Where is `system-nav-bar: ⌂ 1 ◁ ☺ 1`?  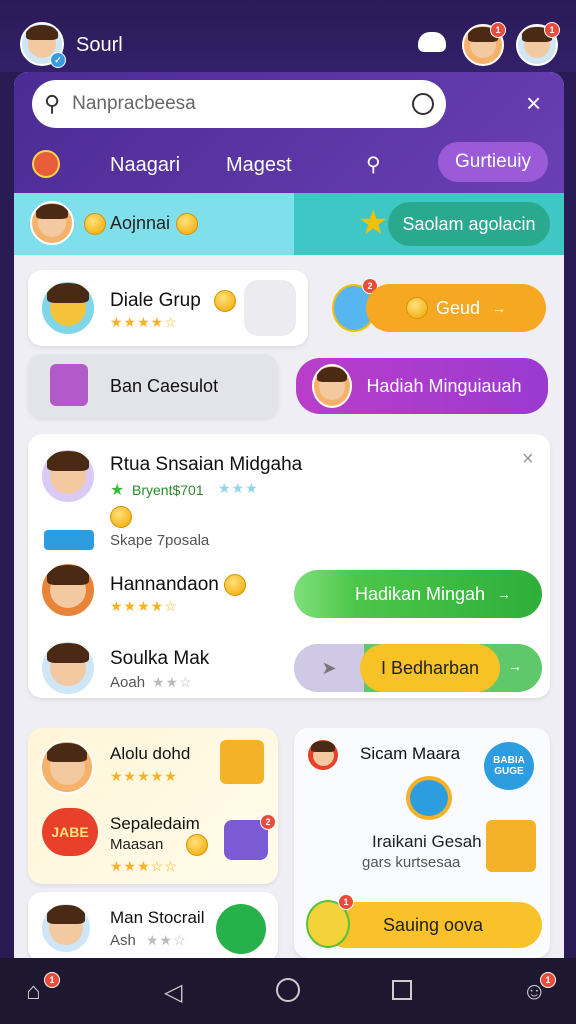
system-nav-bar: ⌂ 1 ◁ ☺ 1 is located at coordinates (288, 991).